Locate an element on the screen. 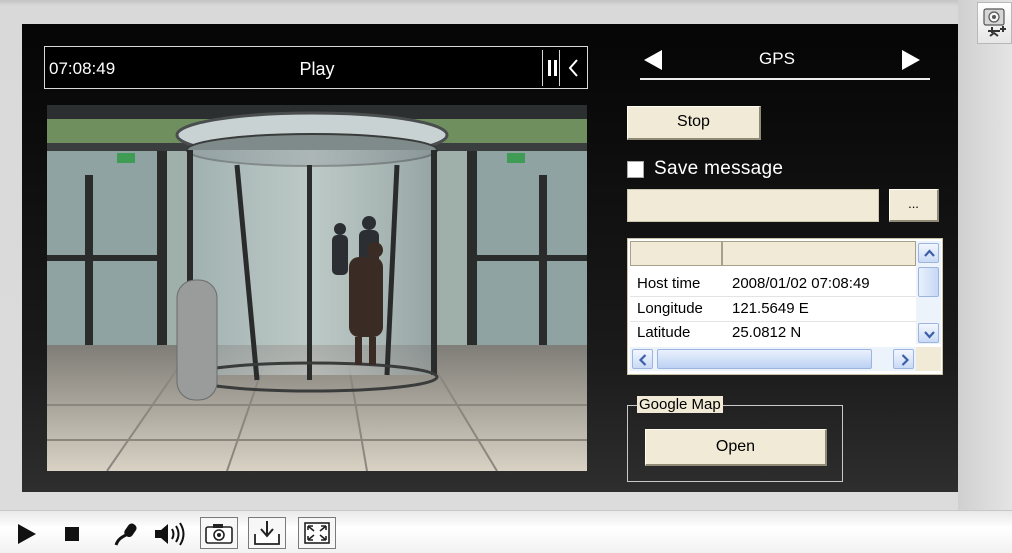 This screenshot has height=553, width=1012. google-map-legend: Google Map is located at coordinates (680, 404).